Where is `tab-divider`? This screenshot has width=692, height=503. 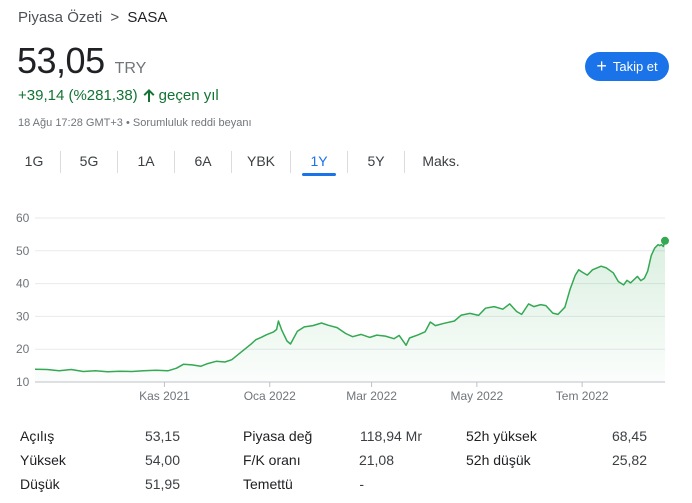
tab-divider is located at coordinates (290, 162).